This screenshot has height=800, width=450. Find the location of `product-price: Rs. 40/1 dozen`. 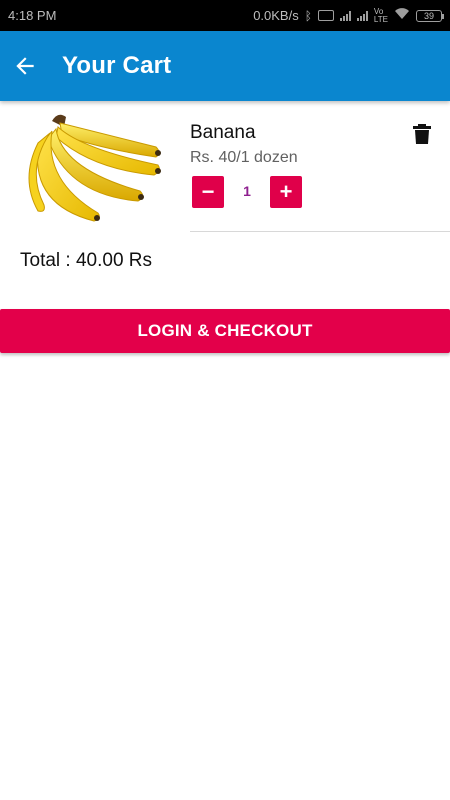

product-price: Rs. 40/1 dozen is located at coordinates (244, 157).